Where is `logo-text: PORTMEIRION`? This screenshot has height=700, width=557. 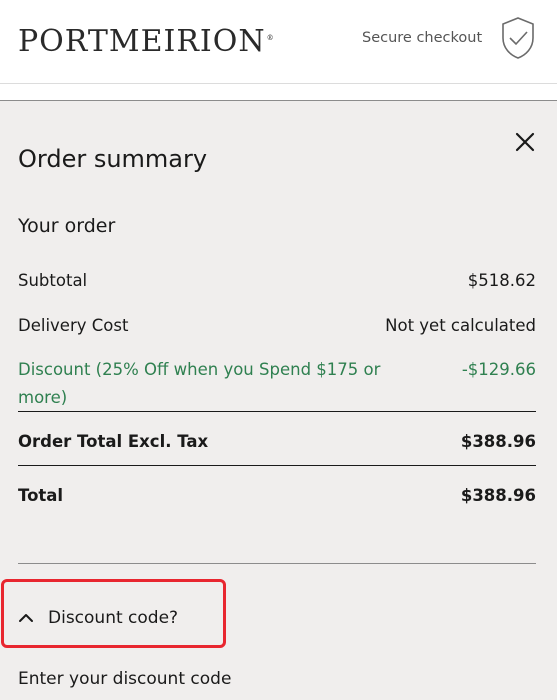 logo-text: PORTMEIRION is located at coordinates (142, 41).